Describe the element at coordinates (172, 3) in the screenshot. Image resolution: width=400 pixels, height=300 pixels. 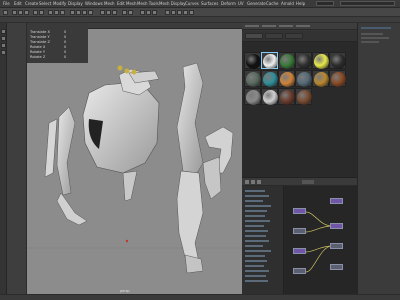
I see `menu-mesh-display: Mesh Display` at that location.